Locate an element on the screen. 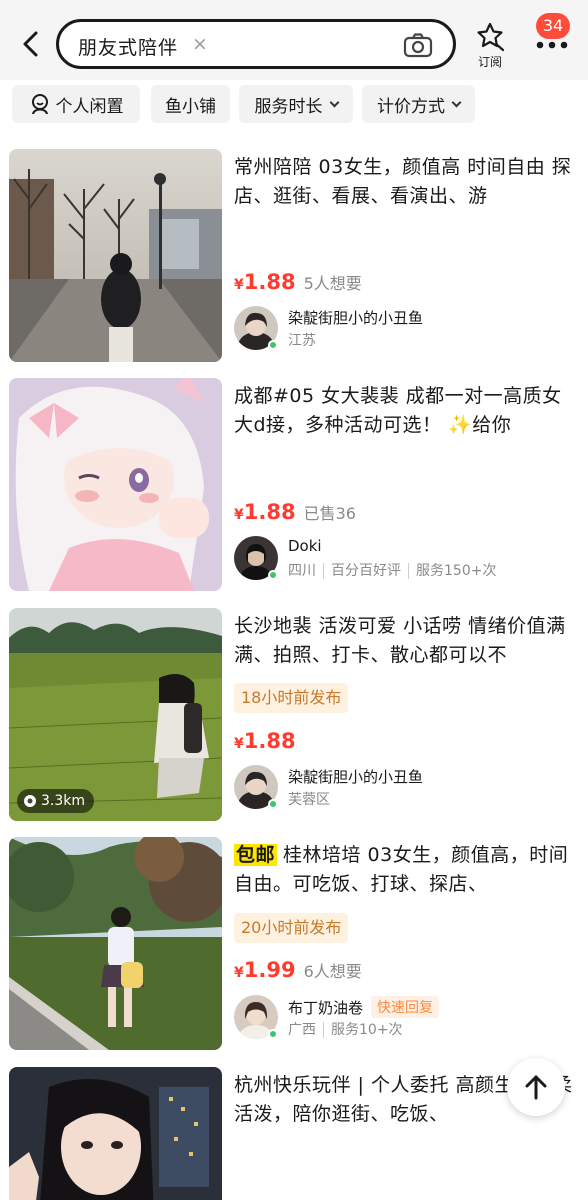  price-row: ¥ 1.88 is located at coordinates (269, 744).